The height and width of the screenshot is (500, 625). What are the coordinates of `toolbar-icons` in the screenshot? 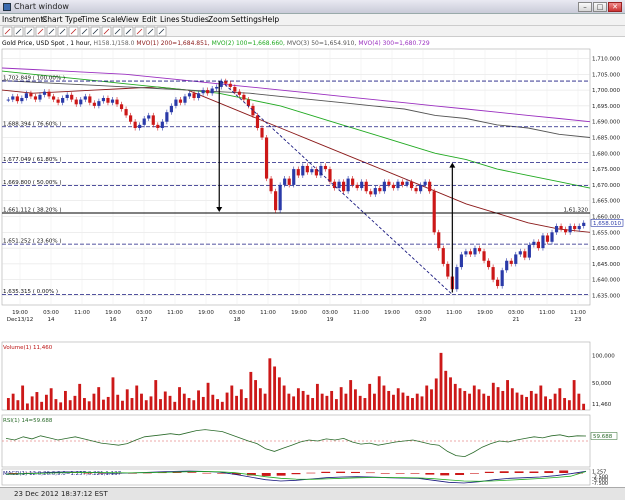 It's located at (84, 31).